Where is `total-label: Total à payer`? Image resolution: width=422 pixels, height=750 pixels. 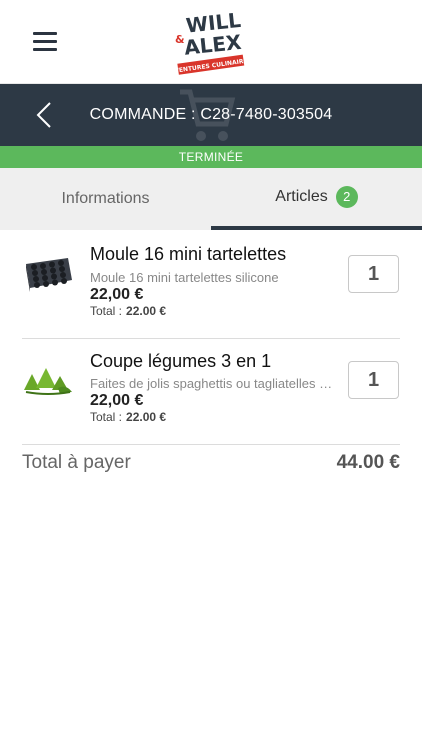
total-label: Total à payer is located at coordinates (76, 462).